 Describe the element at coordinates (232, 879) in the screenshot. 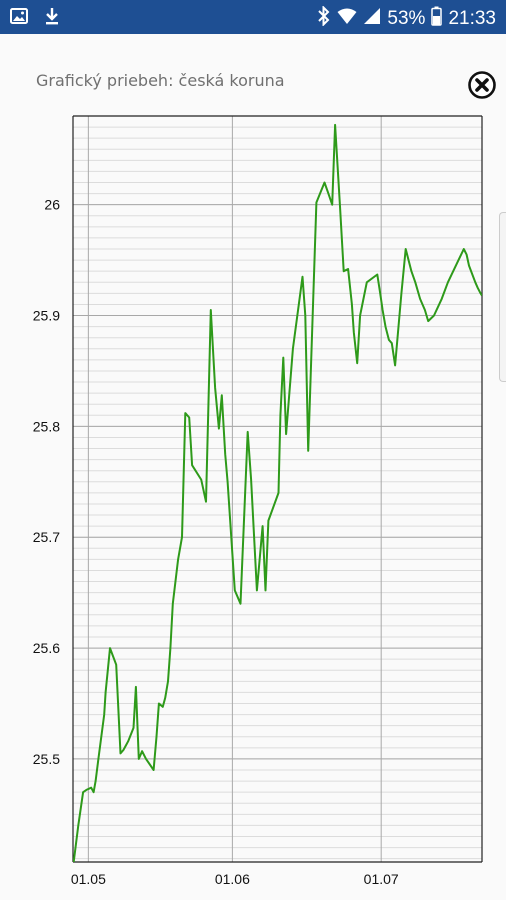

I see `x-tick-label: 01.06` at that location.